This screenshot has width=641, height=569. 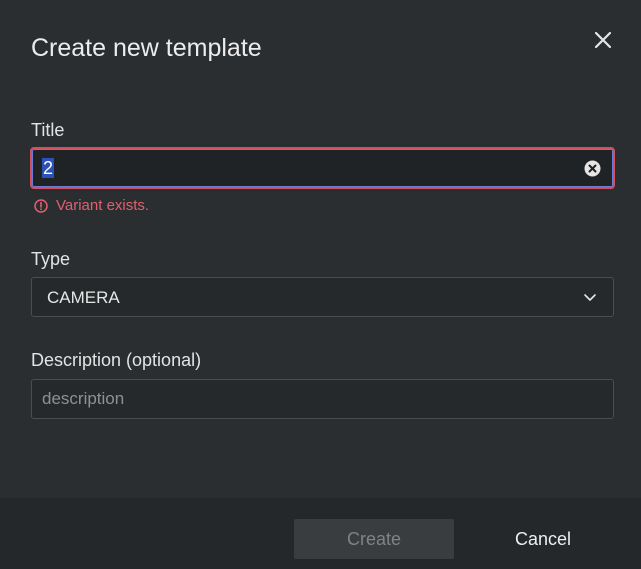 What do you see at coordinates (48, 168) in the screenshot?
I see `title-input-value: 2` at bounding box center [48, 168].